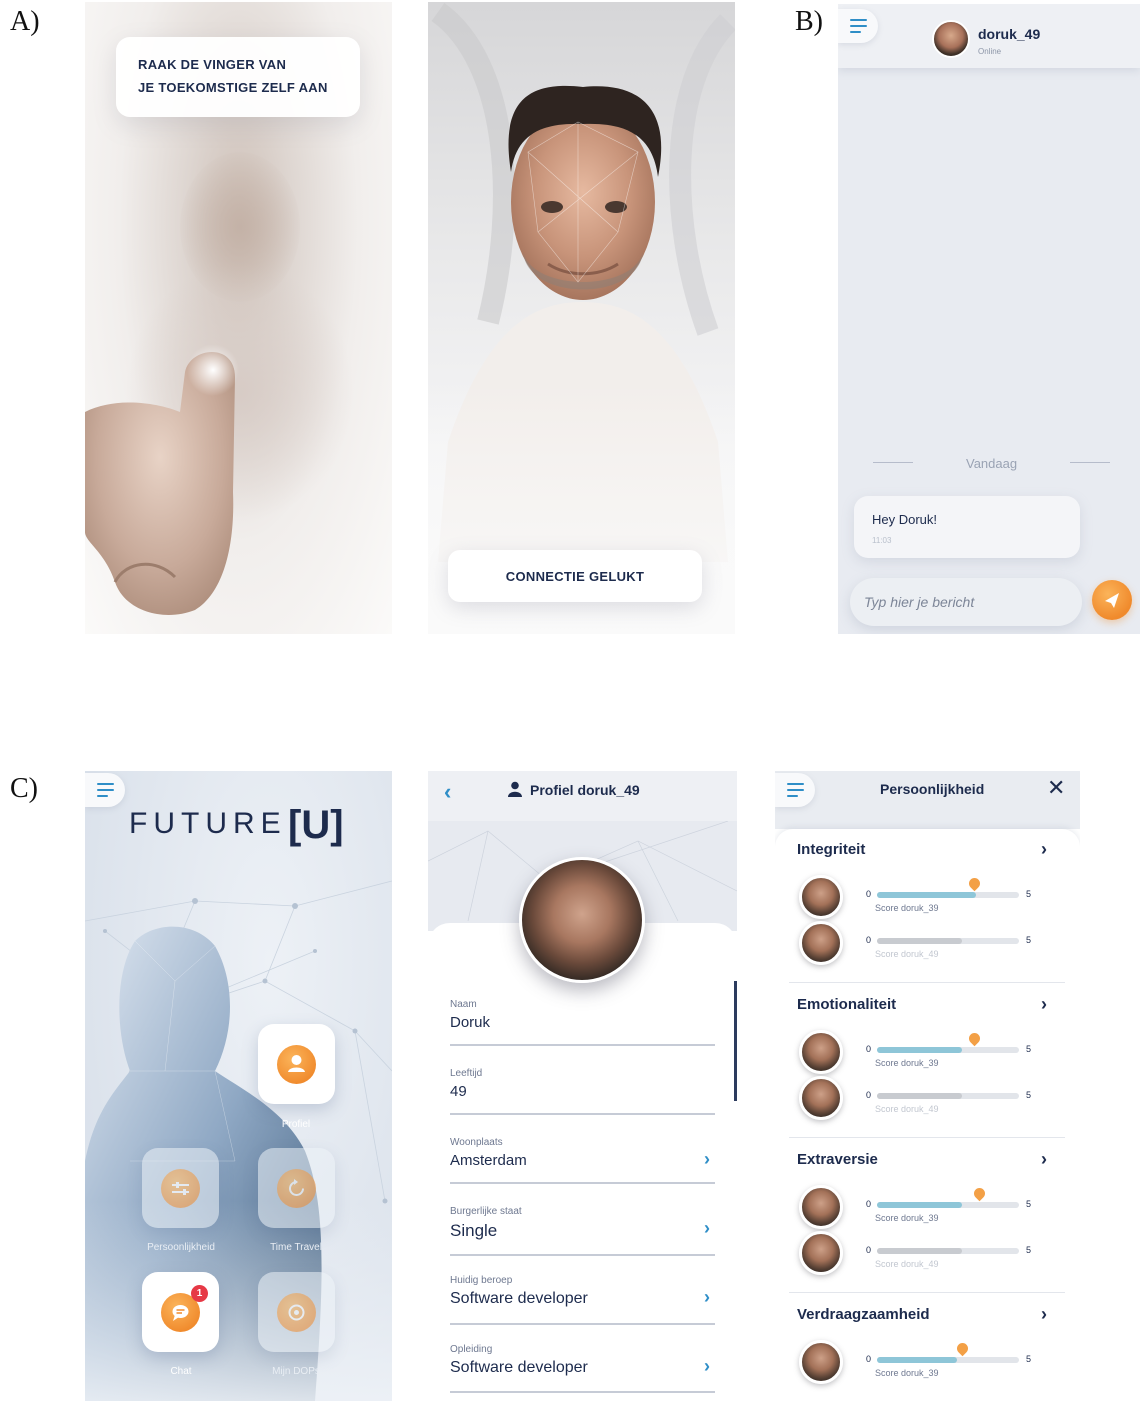 This screenshot has width=1140, height=1401. Describe the element at coordinates (25, 21) in the screenshot. I see `panel-label-a: A)` at that location.